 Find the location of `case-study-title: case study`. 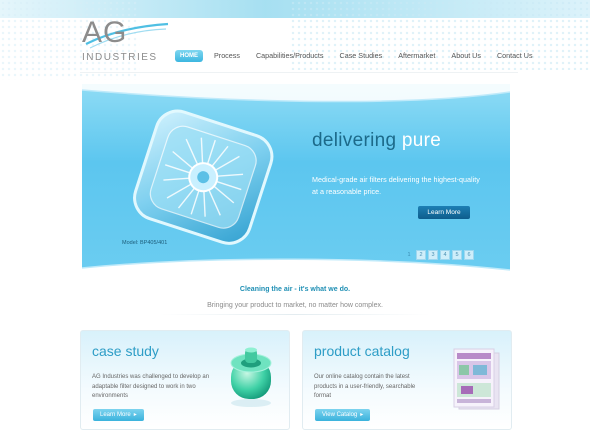

case-study-title: case study is located at coordinates (125, 351).